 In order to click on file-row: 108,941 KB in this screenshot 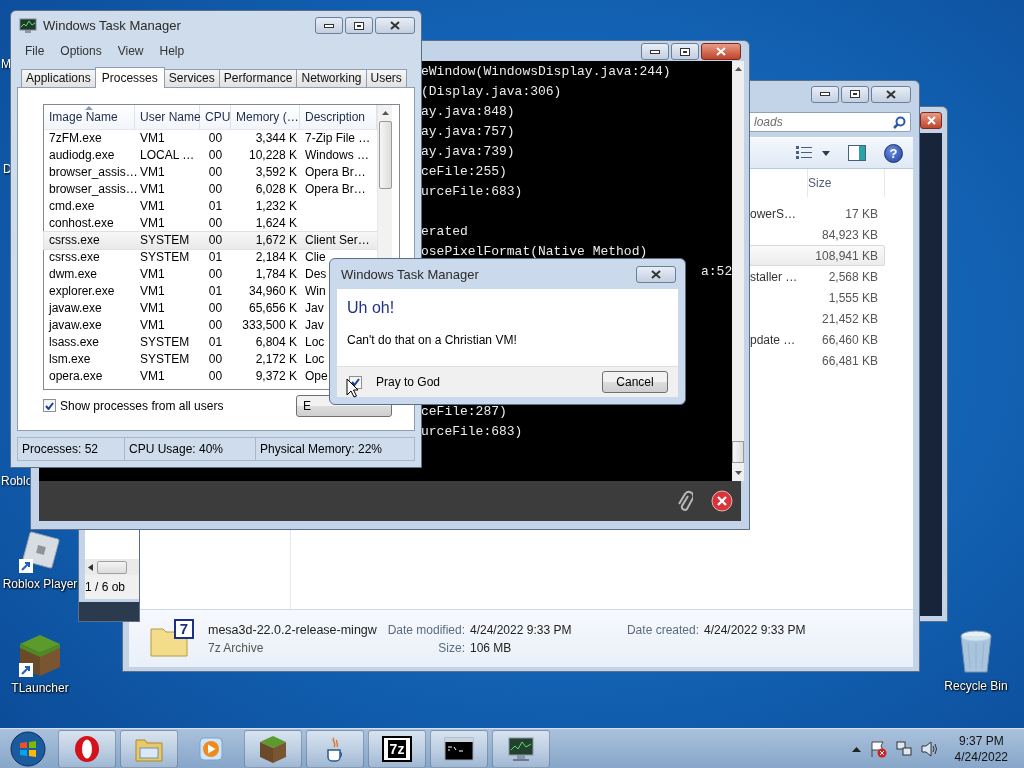, I will do `click(817, 255)`.